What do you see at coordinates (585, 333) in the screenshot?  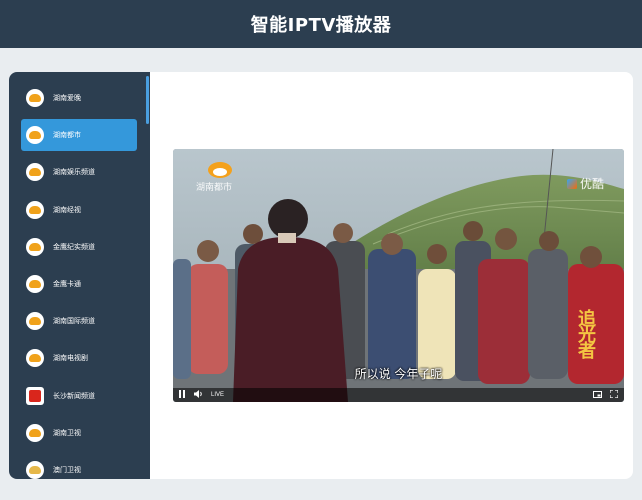 I see `program-title: 追光者` at bounding box center [585, 333].